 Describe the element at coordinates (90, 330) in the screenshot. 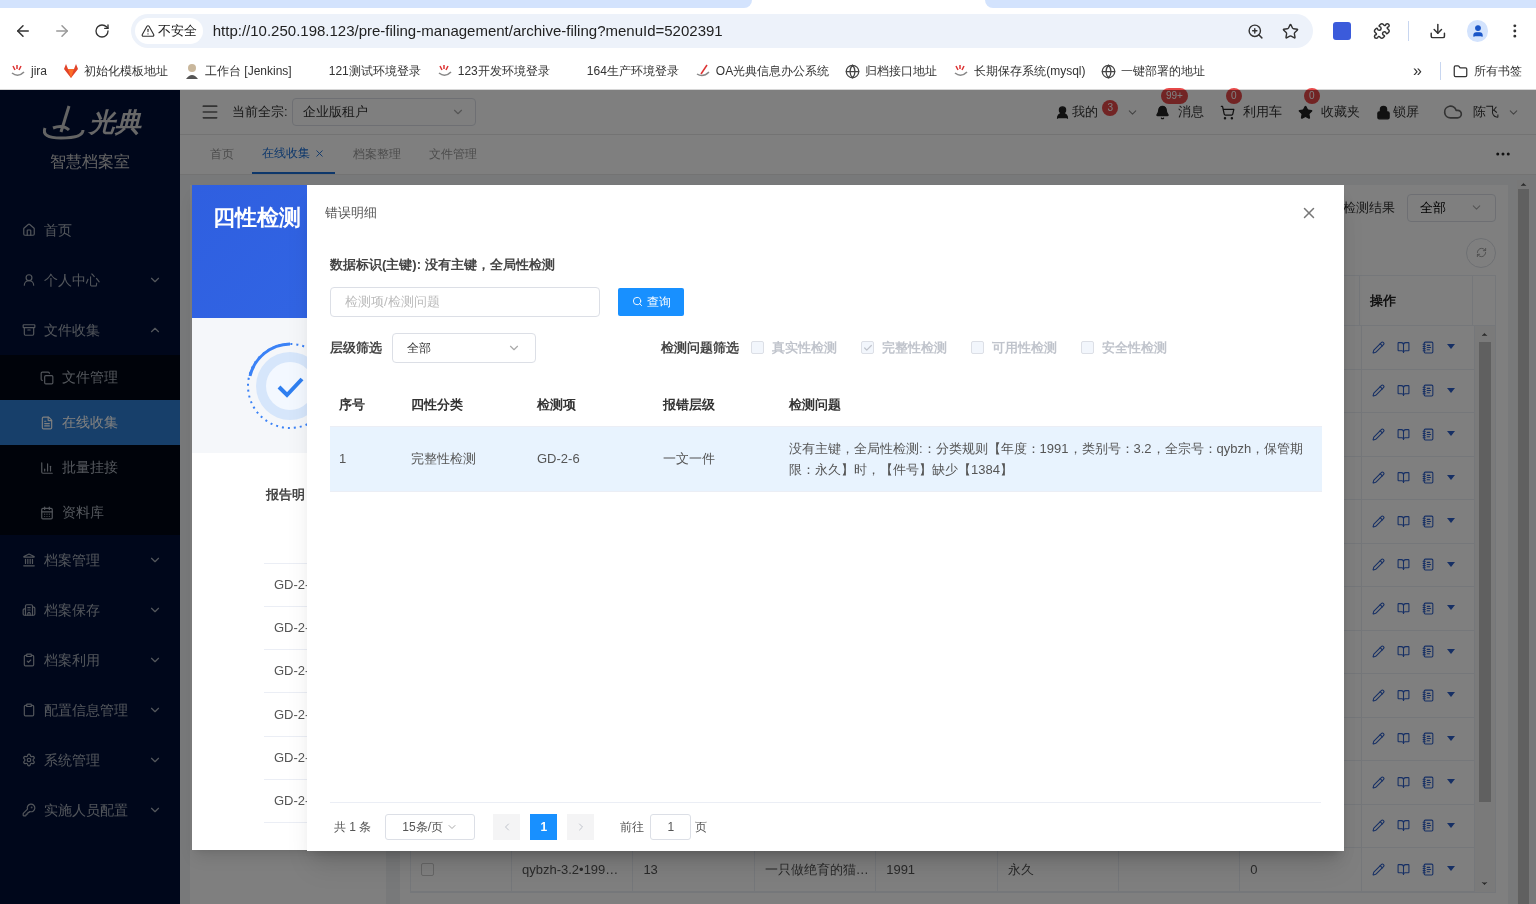

I see `menu-item: 文件收集` at that location.